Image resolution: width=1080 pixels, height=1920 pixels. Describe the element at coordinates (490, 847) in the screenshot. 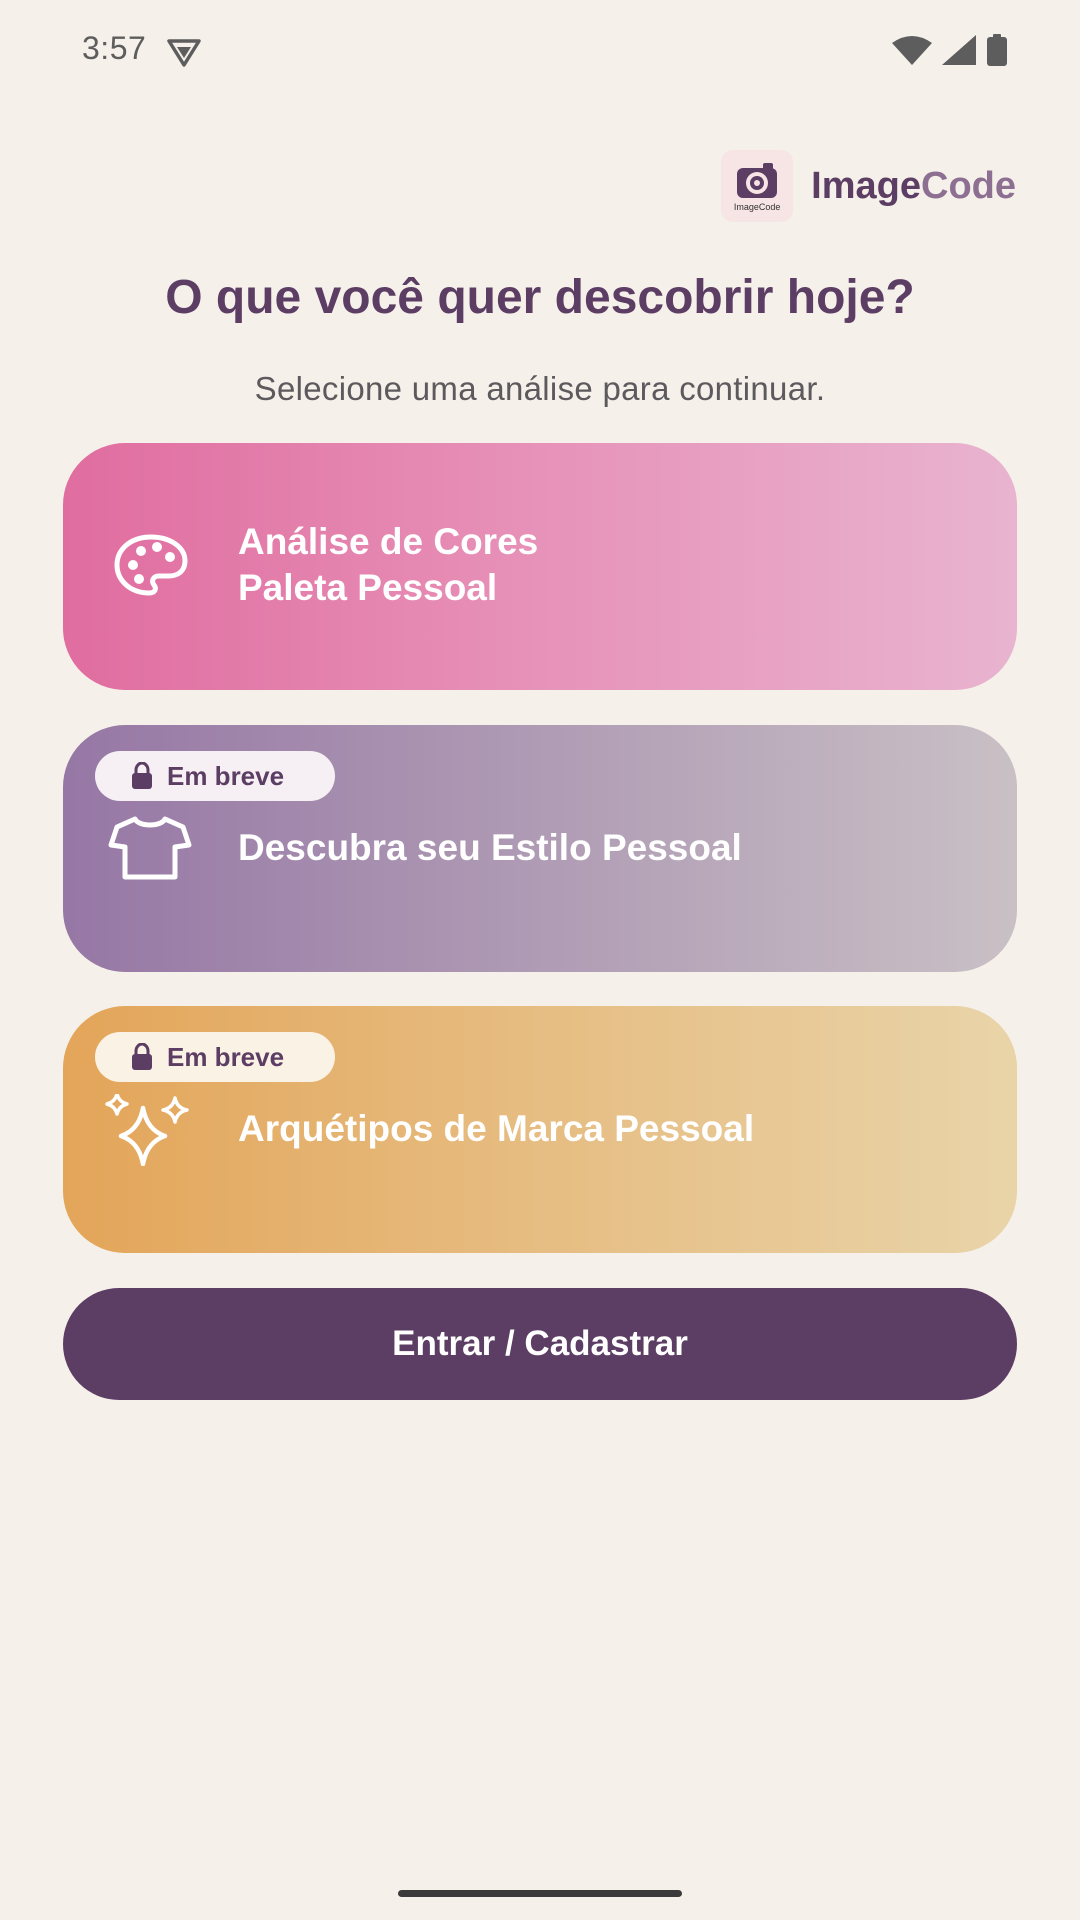

I see `card-label: Descubra seu Estilo Pessoal` at that location.